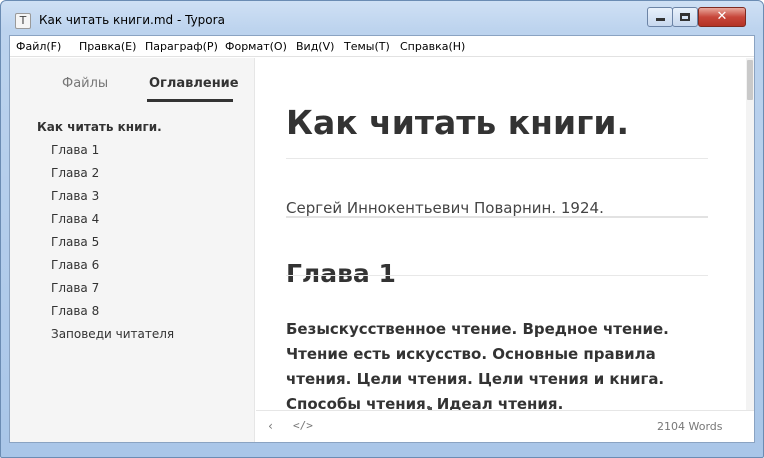 Image resolution: width=764 pixels, height=458 pixels. I want to click on minimize-button, so click(660, 17).